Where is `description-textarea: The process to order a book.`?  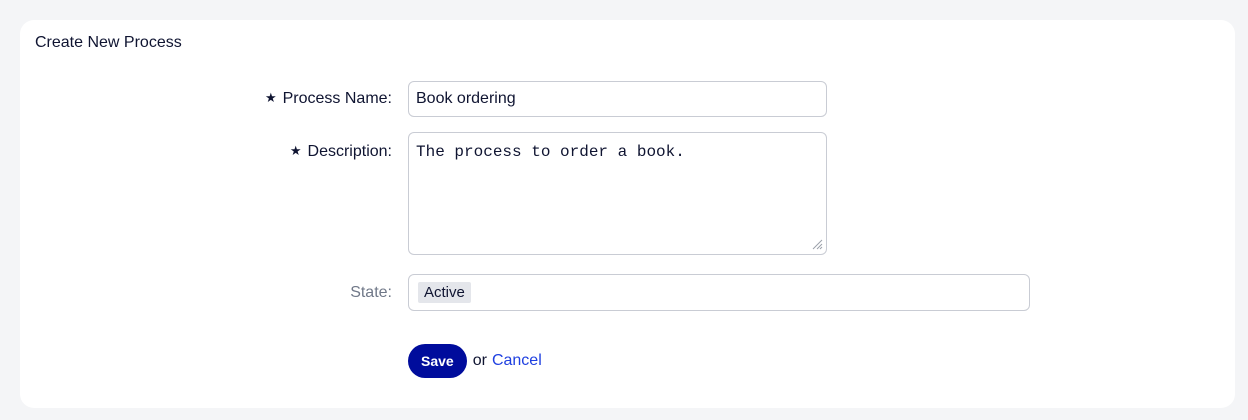 description-textarea: The process to order a book. is located at coordinates (617, 193).